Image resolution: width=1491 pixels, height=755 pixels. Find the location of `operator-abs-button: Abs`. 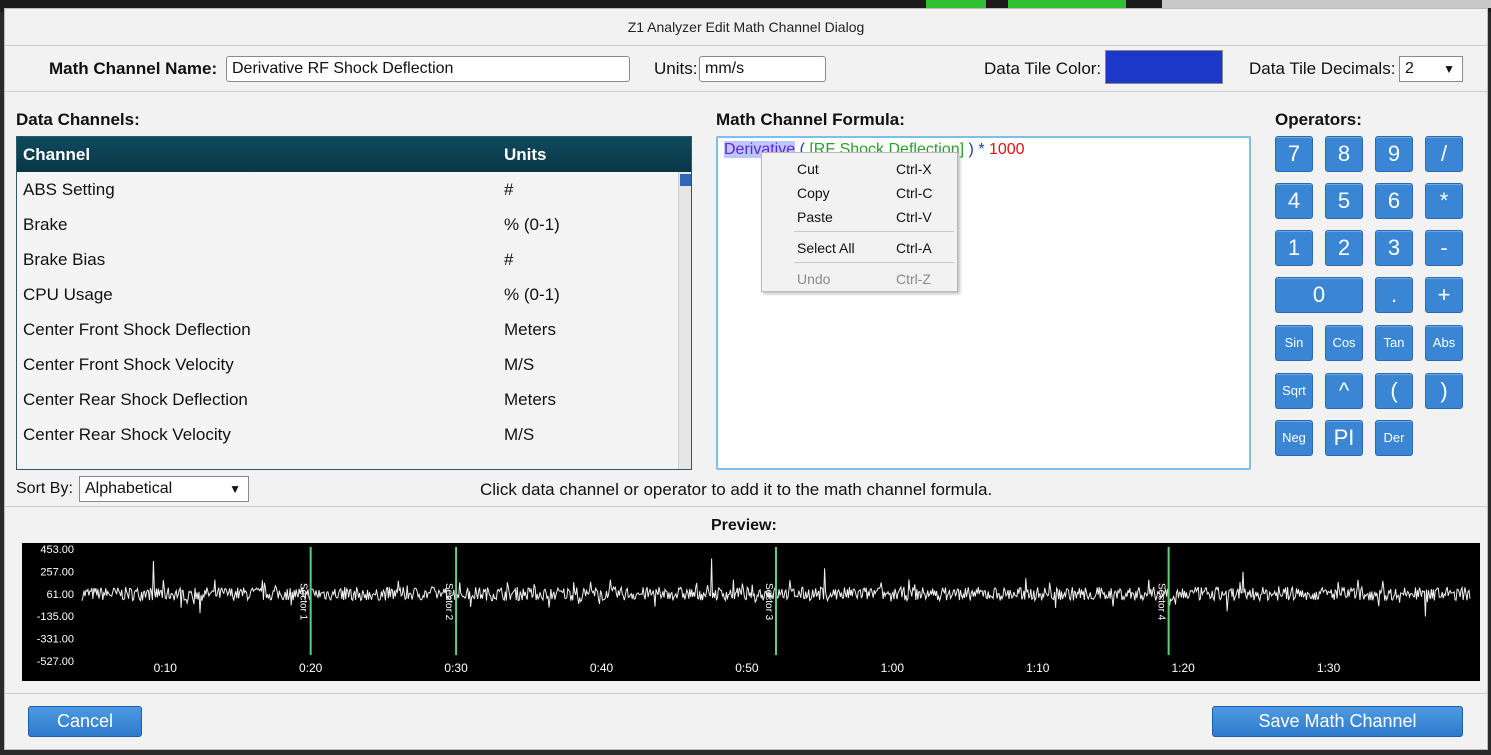

operator-abs-button: Abs is located at coordinates (1444, 343).